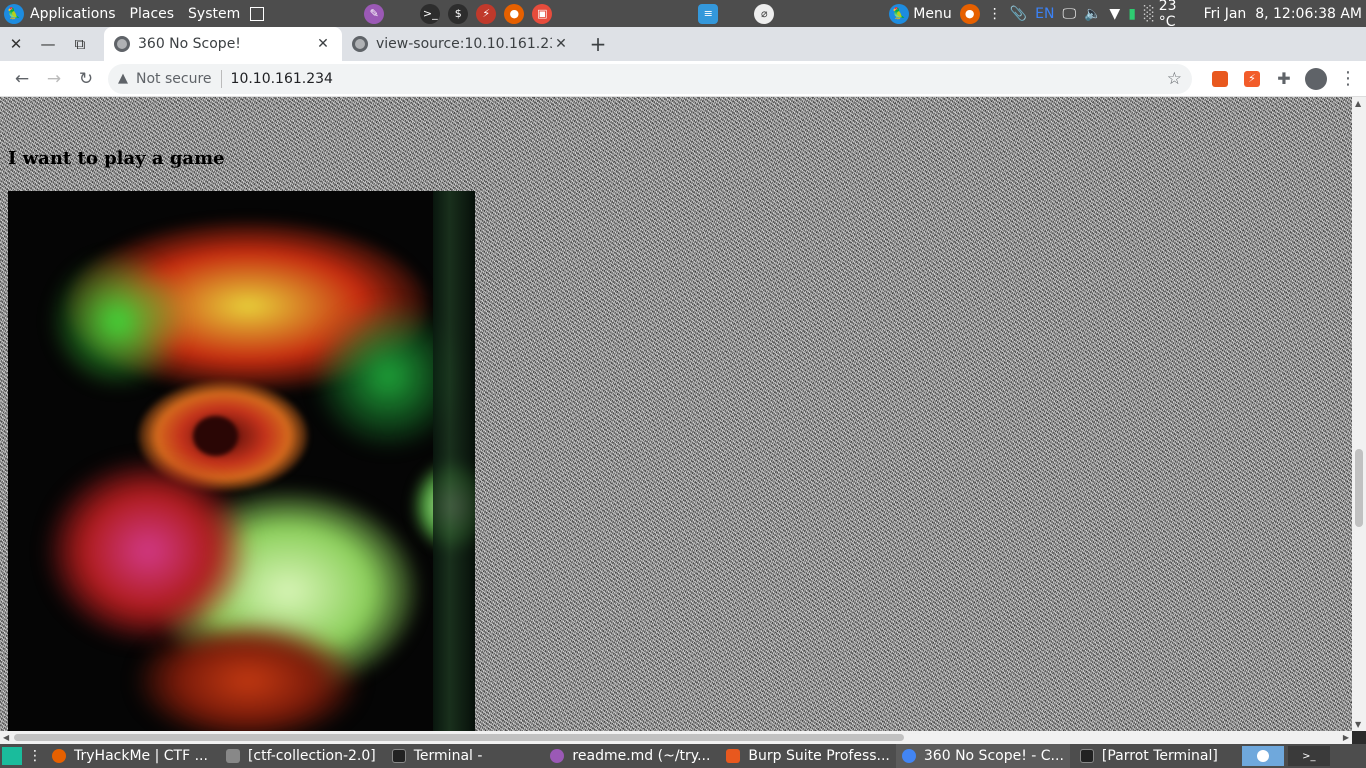 This screenshot has width=1366, height=768. Describe the element at coordinates (708, 13) in the screenshot. I see `launcher-notes: ≡` at that location.